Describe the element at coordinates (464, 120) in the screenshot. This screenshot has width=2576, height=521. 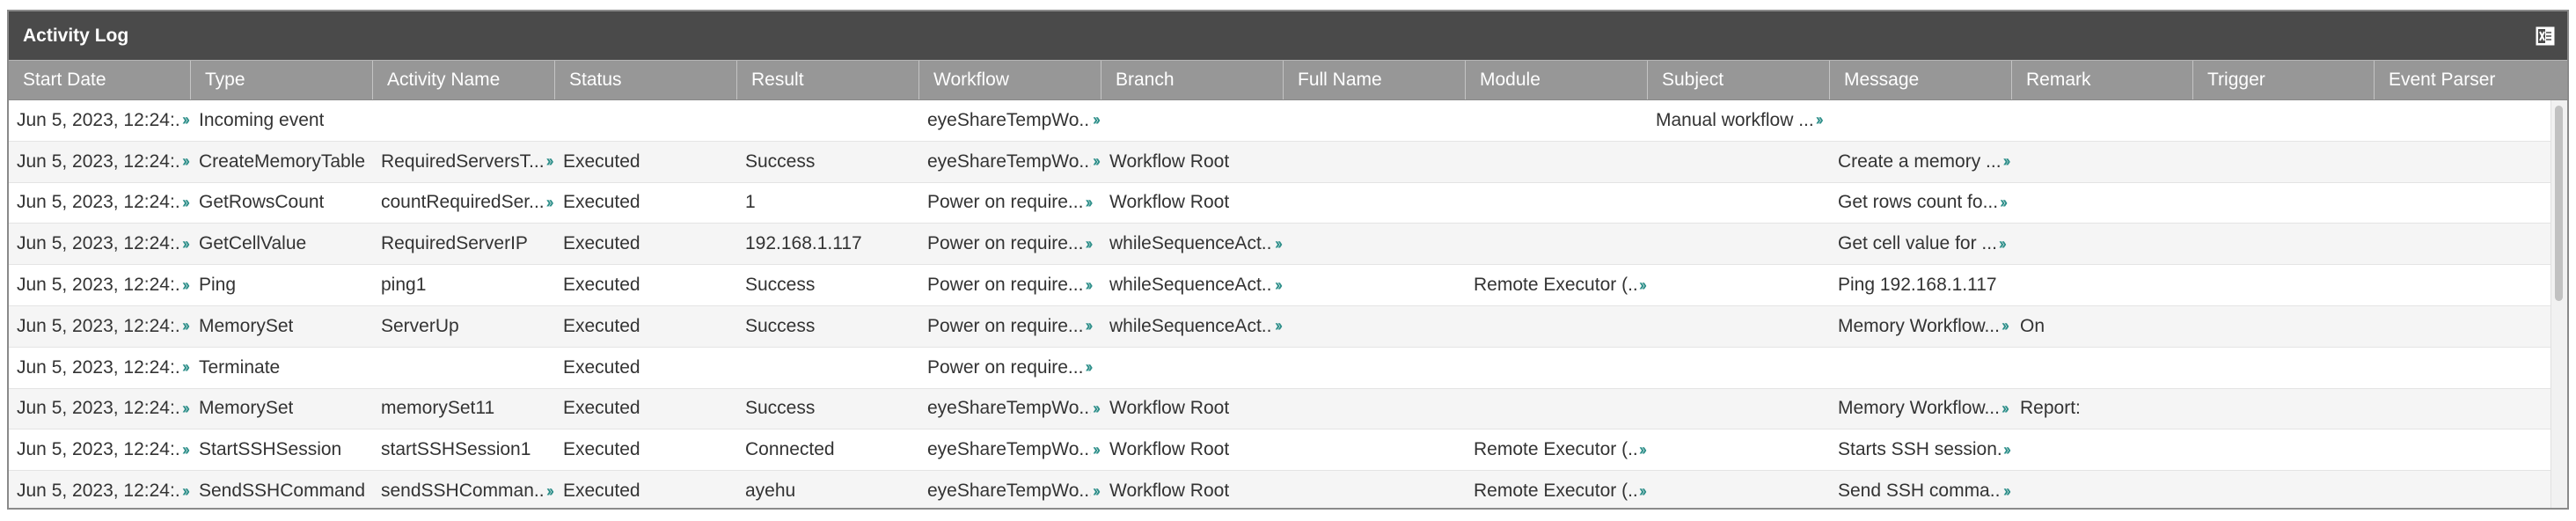
I see `cell-activity-name` at that location.